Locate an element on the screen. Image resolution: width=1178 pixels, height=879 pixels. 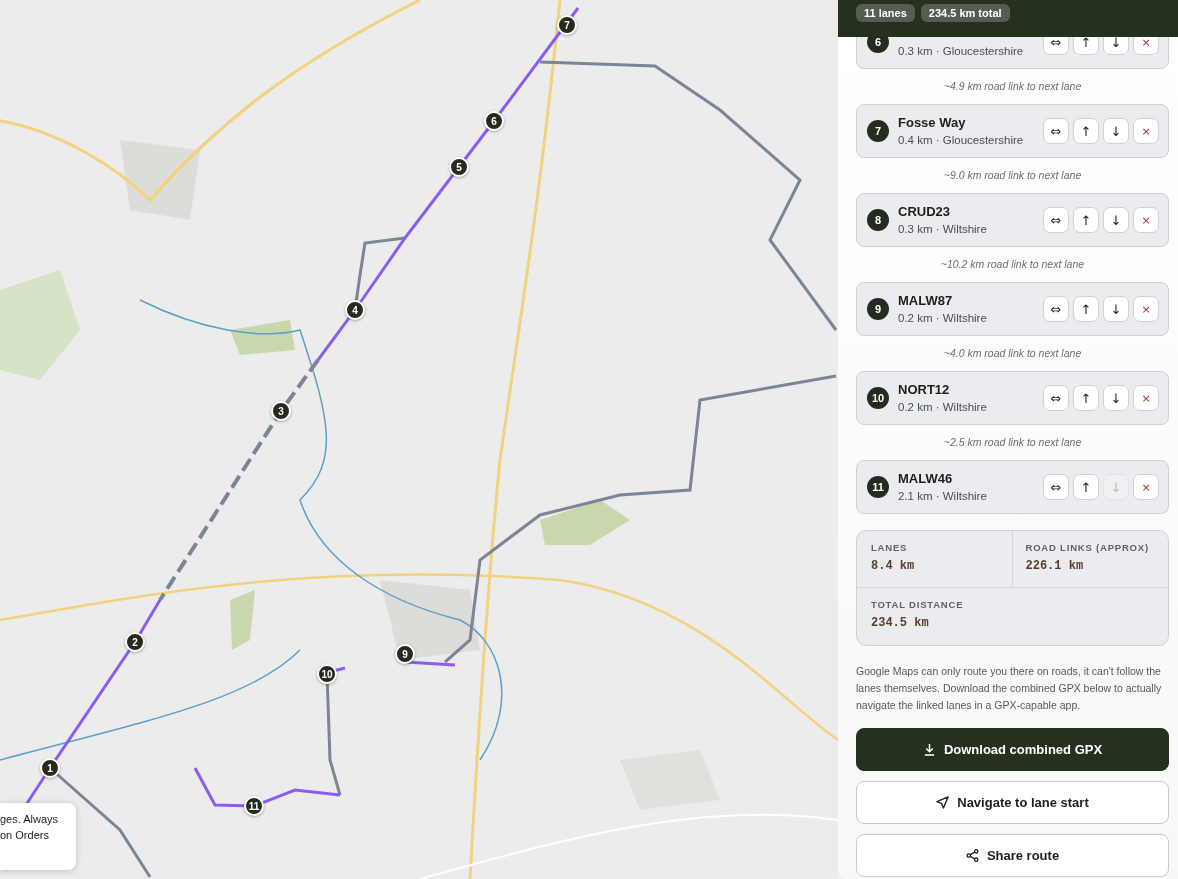
lane-number: 11 is located at coordinates (878, 487).